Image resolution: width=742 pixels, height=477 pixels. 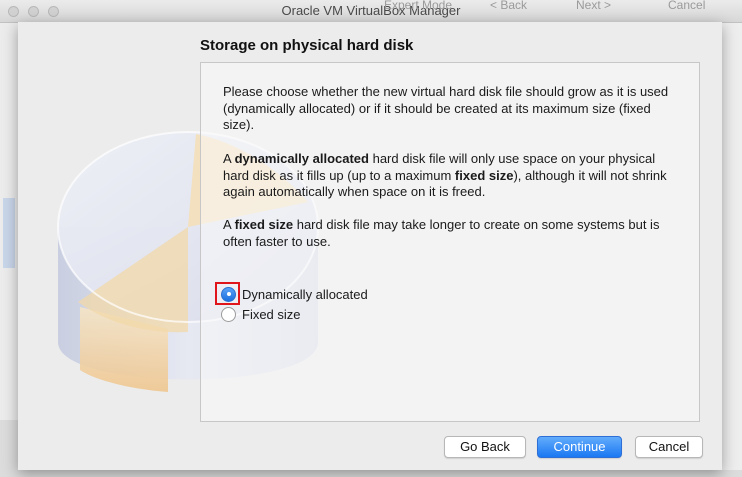 I want to click on ghost-next: Next >, so click(x=594, y=6).